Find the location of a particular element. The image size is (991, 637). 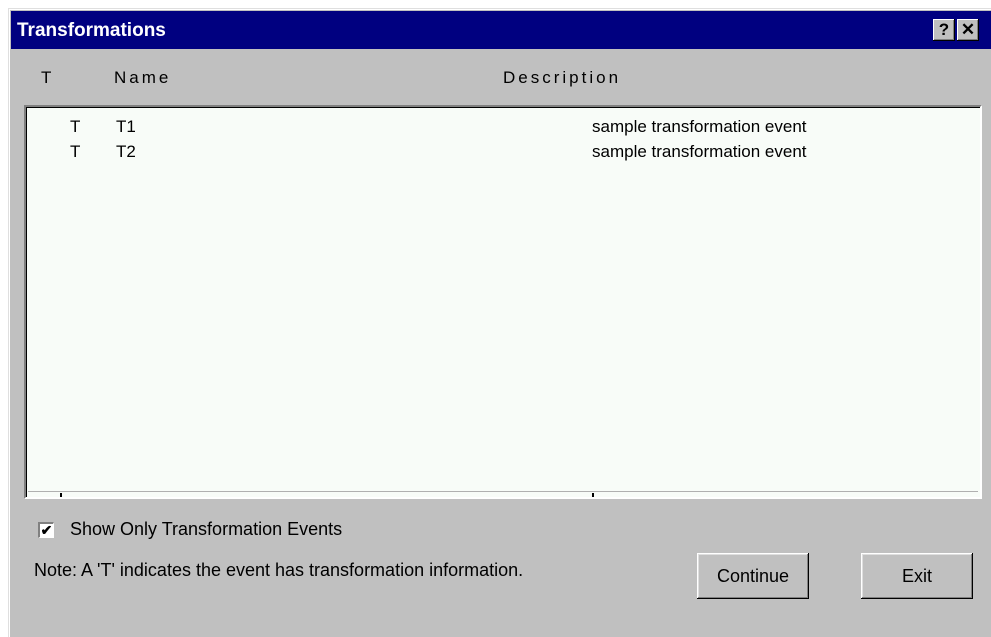

exit-button: Exit is located at coordinates (917, 576).